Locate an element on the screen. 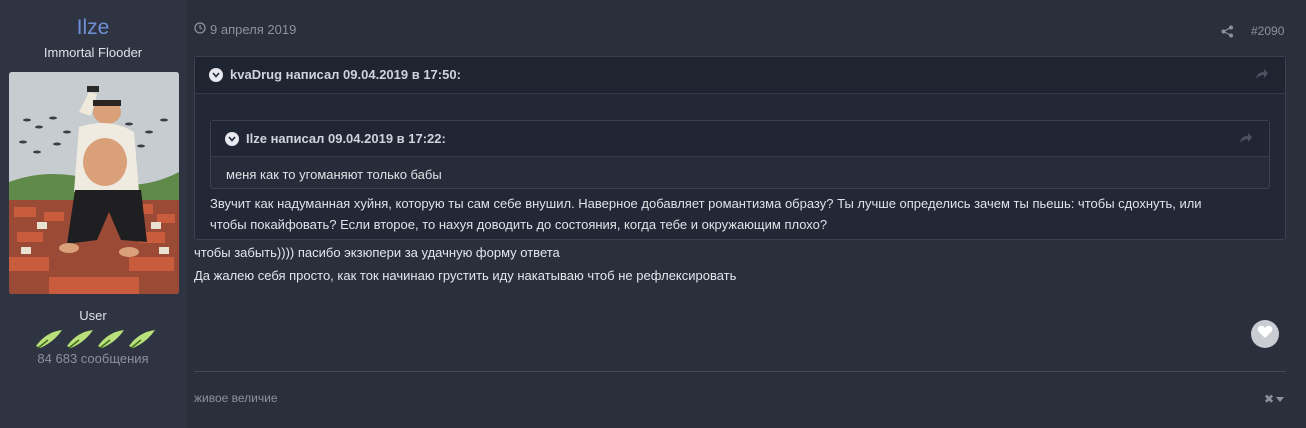  quote-outer-citation: kvaDrug написал 09.04.2019 в 17:50: is located at coordinates (335, 74).